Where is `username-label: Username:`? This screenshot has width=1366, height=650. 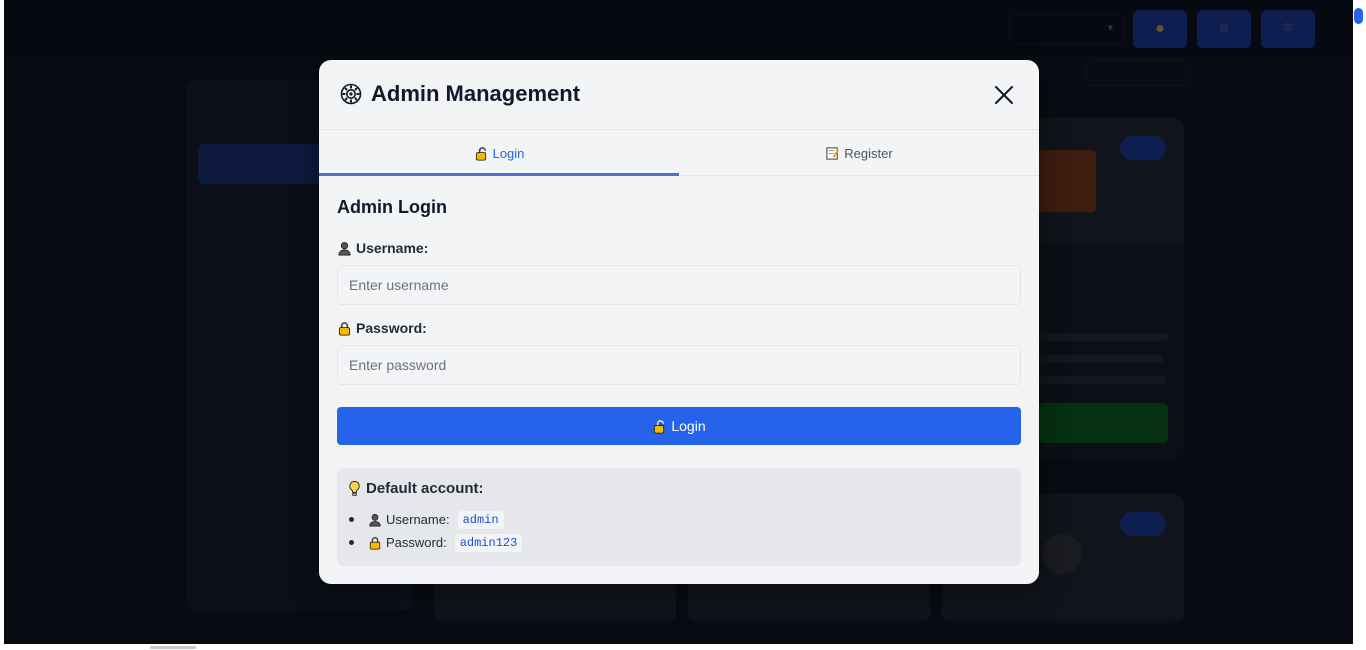 username-label: Username: is located at coordinates (382, 248).